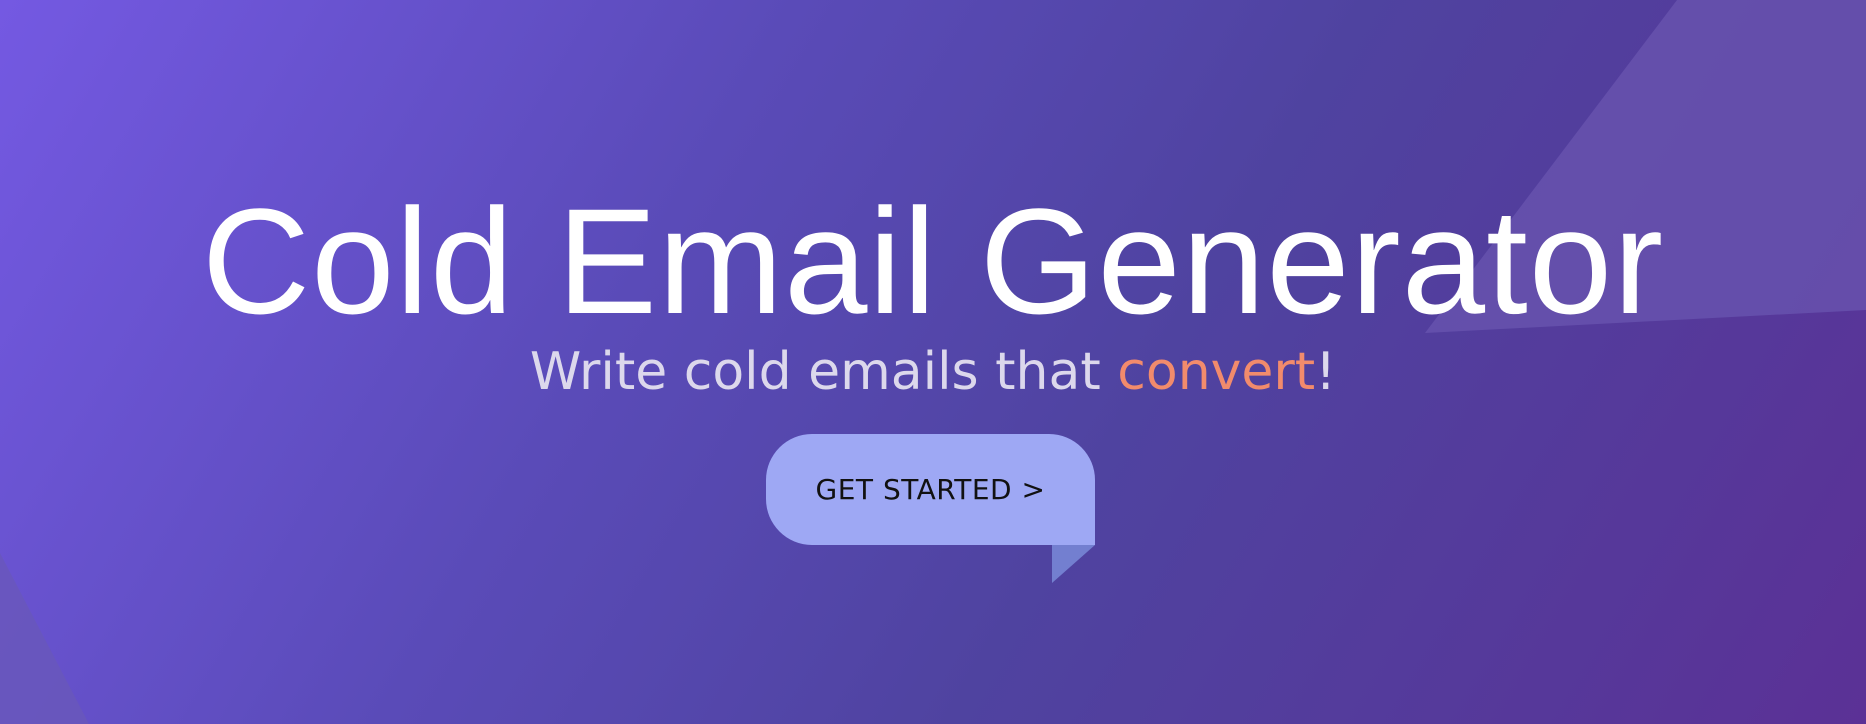 The height and width of the screenshot is (724, 1866). Describe the element at coordinates (44, 638) in the screenshot. I see `decorative-triangle-bottom-left` at that location.